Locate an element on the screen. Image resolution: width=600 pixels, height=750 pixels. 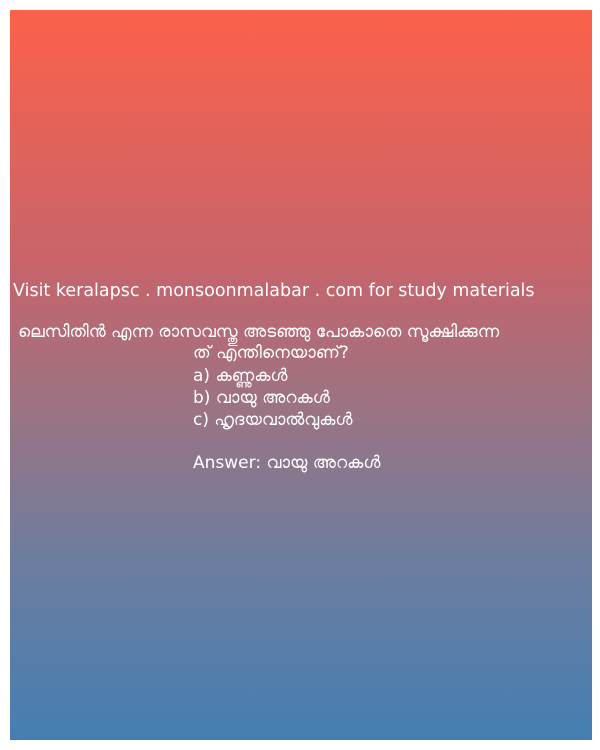
option-b: b) വായു അറകൾ is located at coordinates (261, 398).